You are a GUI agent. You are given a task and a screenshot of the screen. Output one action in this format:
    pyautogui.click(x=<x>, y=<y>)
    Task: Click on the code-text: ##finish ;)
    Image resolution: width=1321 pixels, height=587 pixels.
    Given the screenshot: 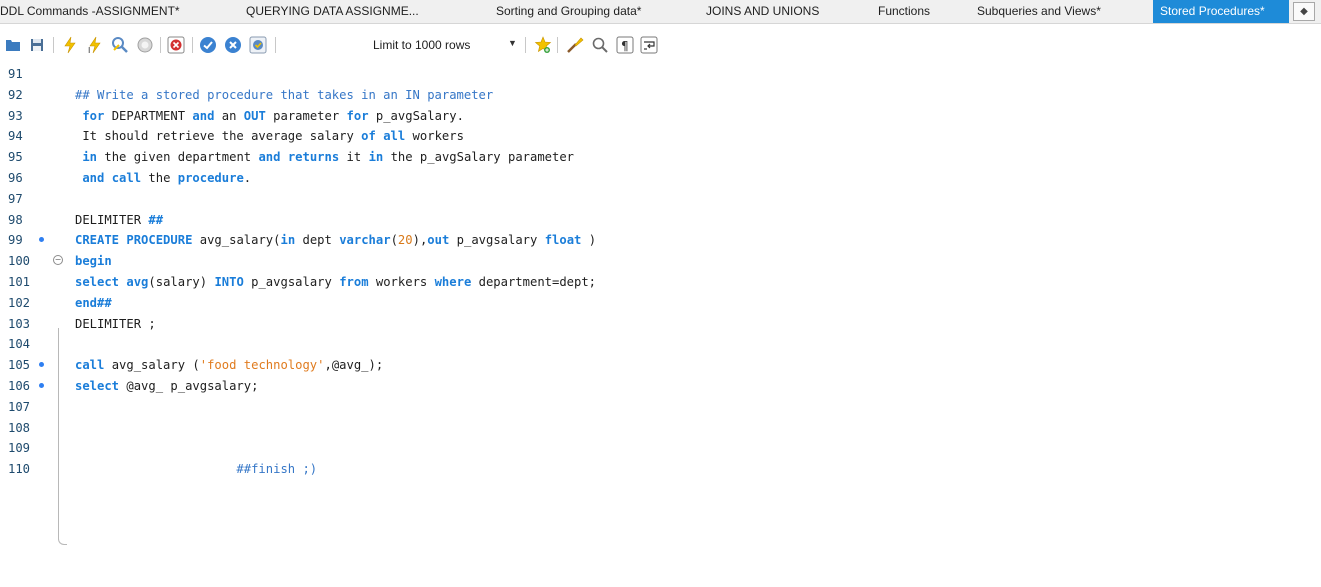 What is the action you would take?
    pyautogui.click(x=196, y=469)
    